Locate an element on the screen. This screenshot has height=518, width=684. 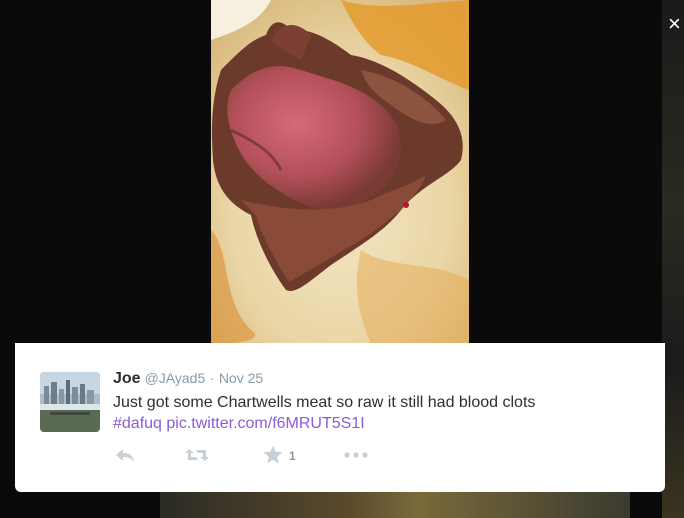
reply-button is located at coordinates (125, 455).